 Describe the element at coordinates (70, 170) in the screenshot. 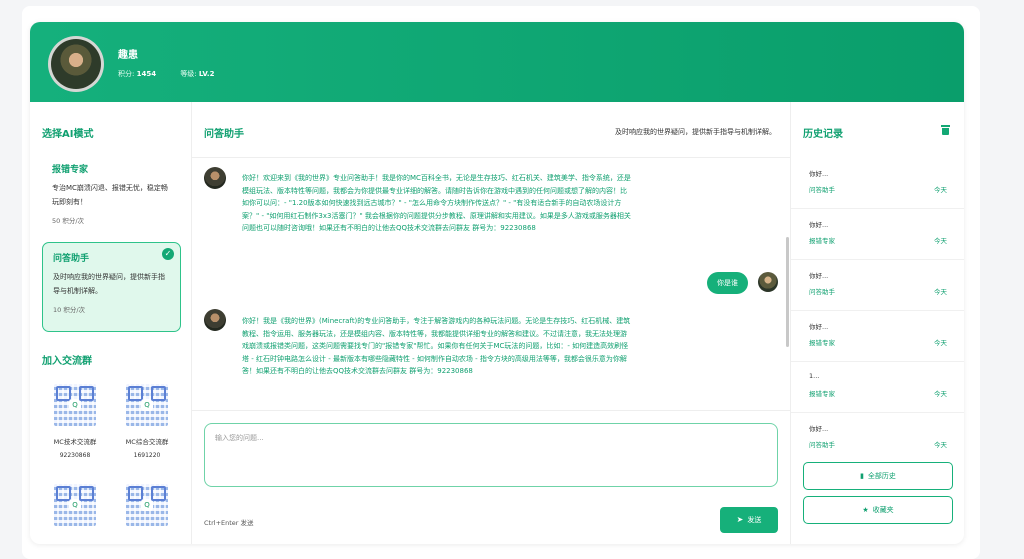

I see `mode-name: 报错专家` at that location.